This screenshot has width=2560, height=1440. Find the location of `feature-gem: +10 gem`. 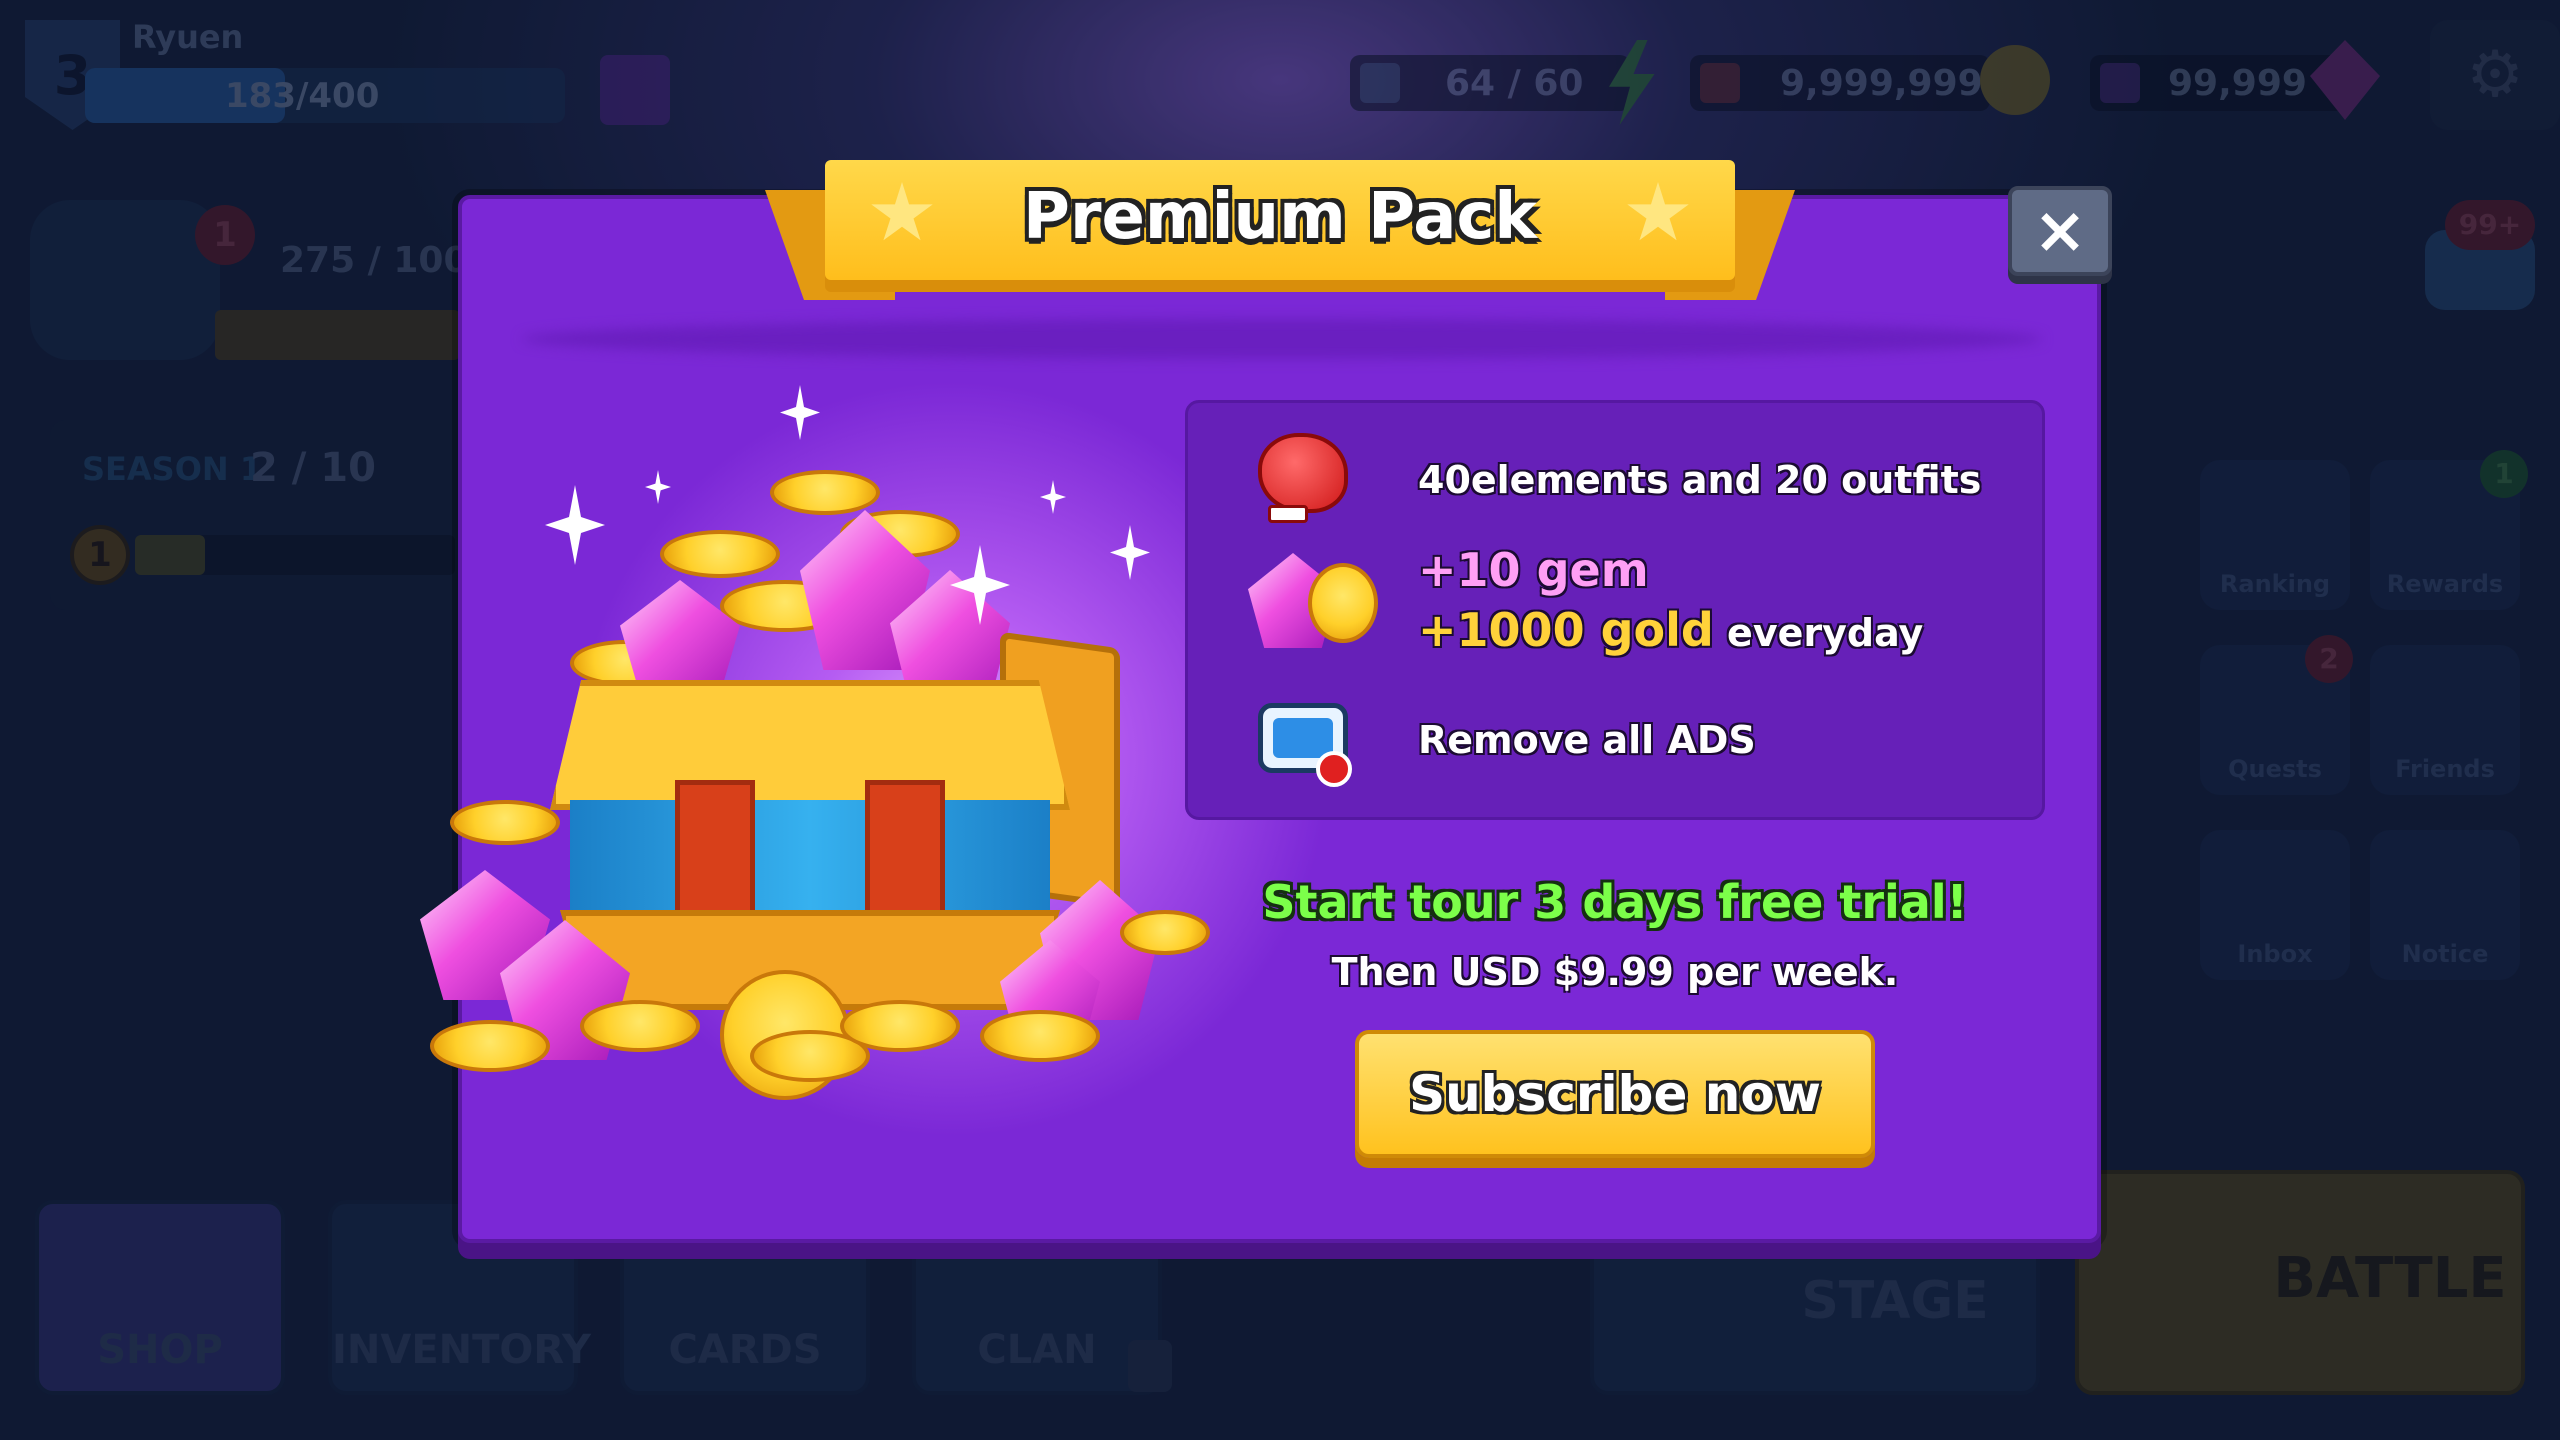

feature-gem: +10 gem is located at coordinates (1533, 570).